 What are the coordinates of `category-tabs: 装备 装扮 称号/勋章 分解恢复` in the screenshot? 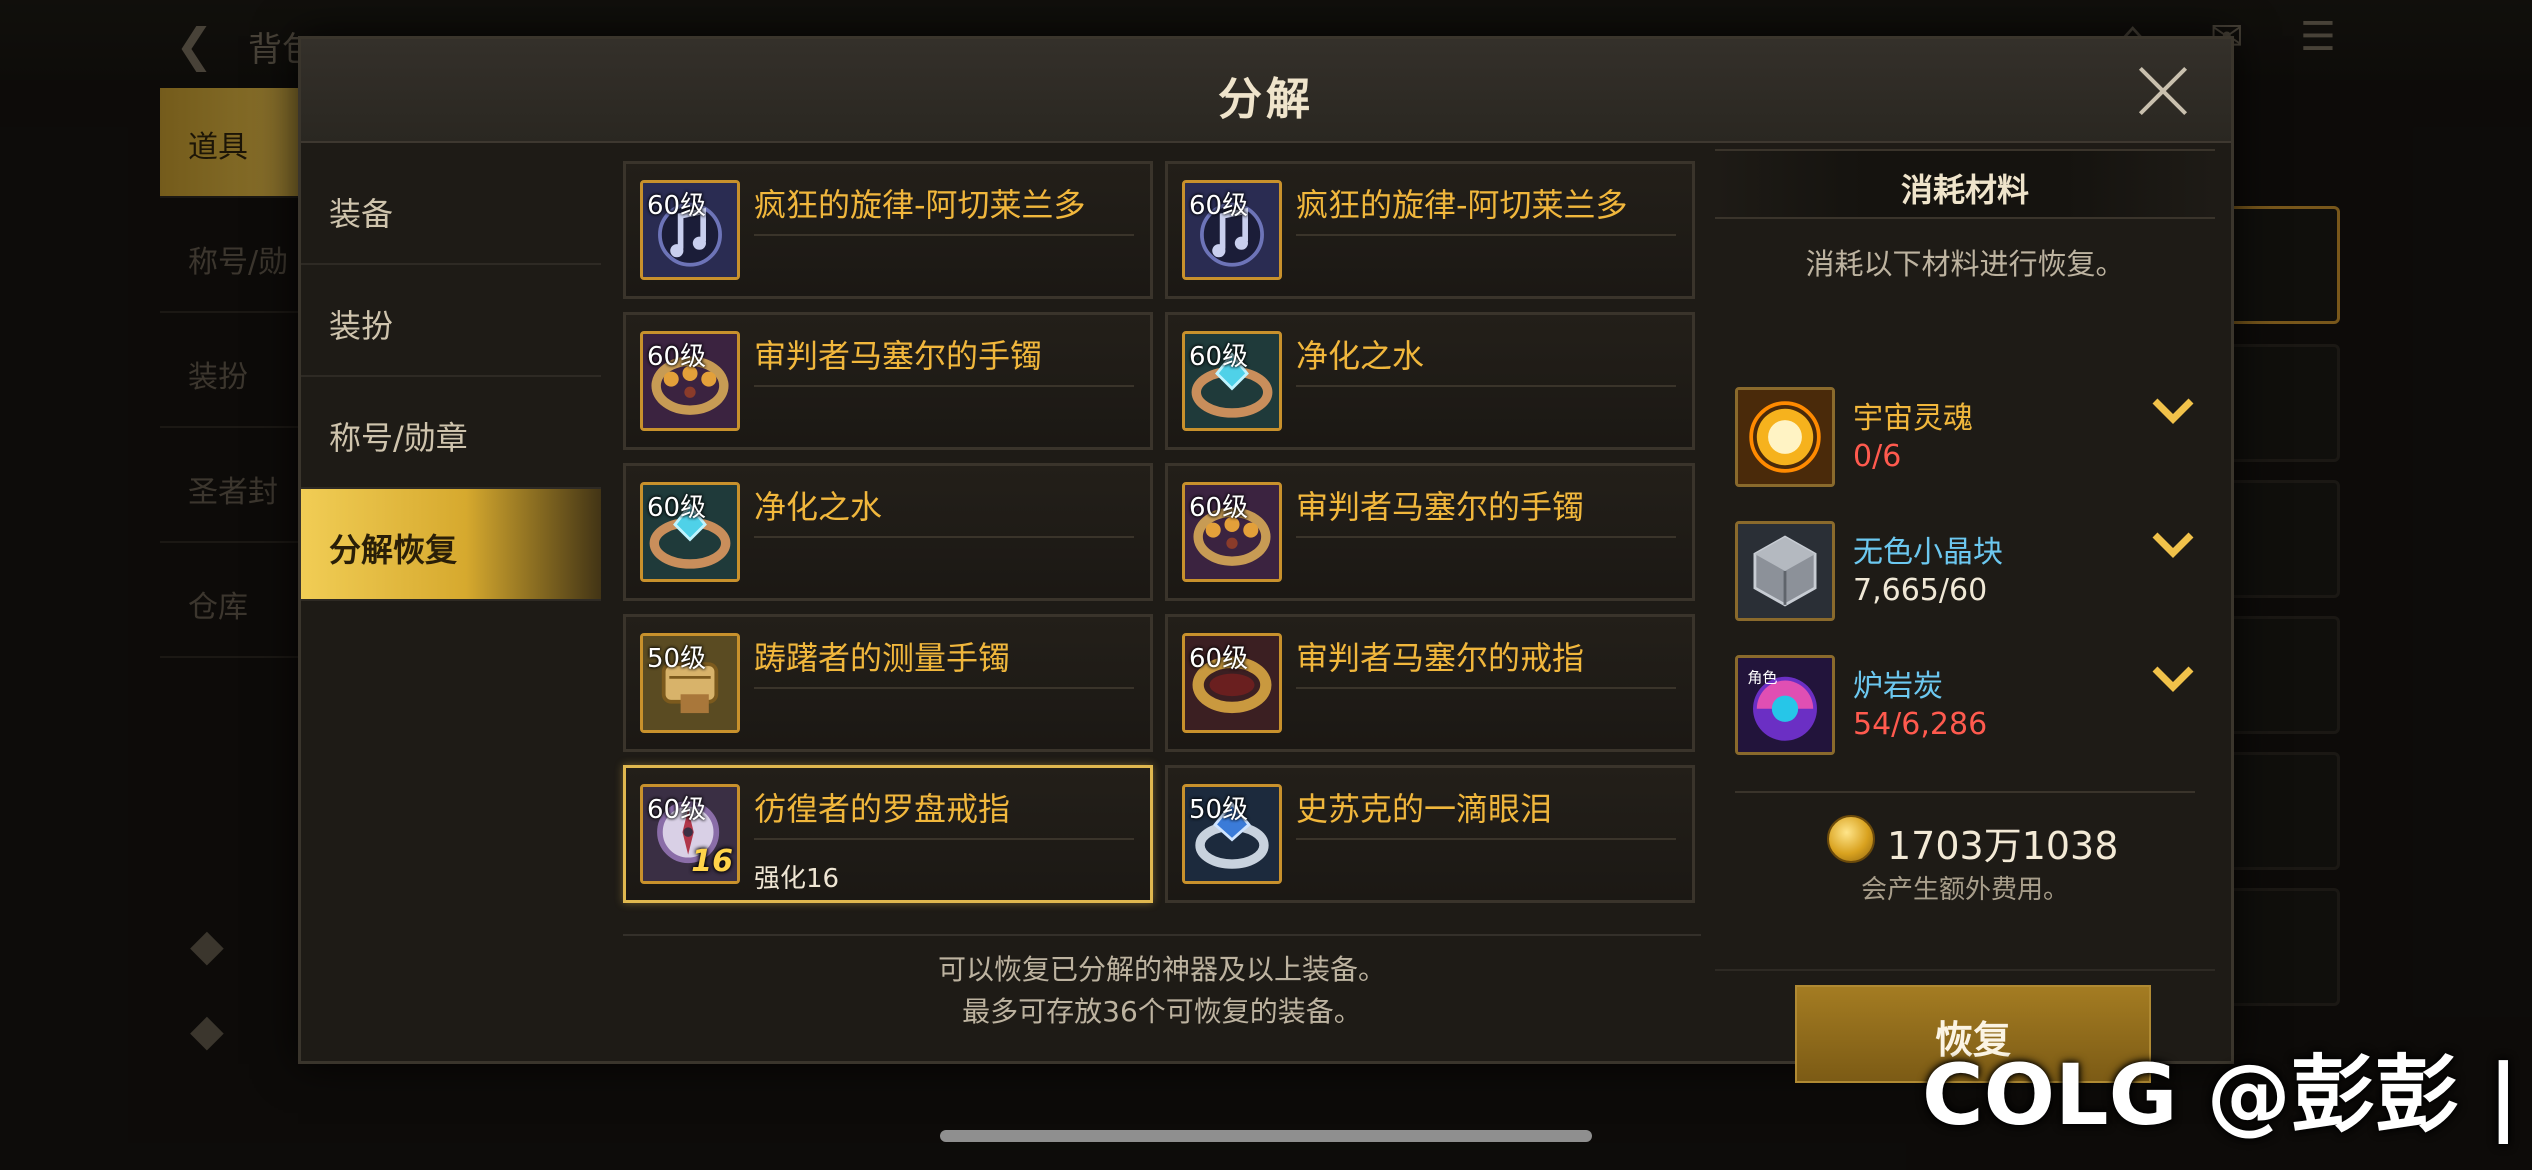 It's located at (451, 377).